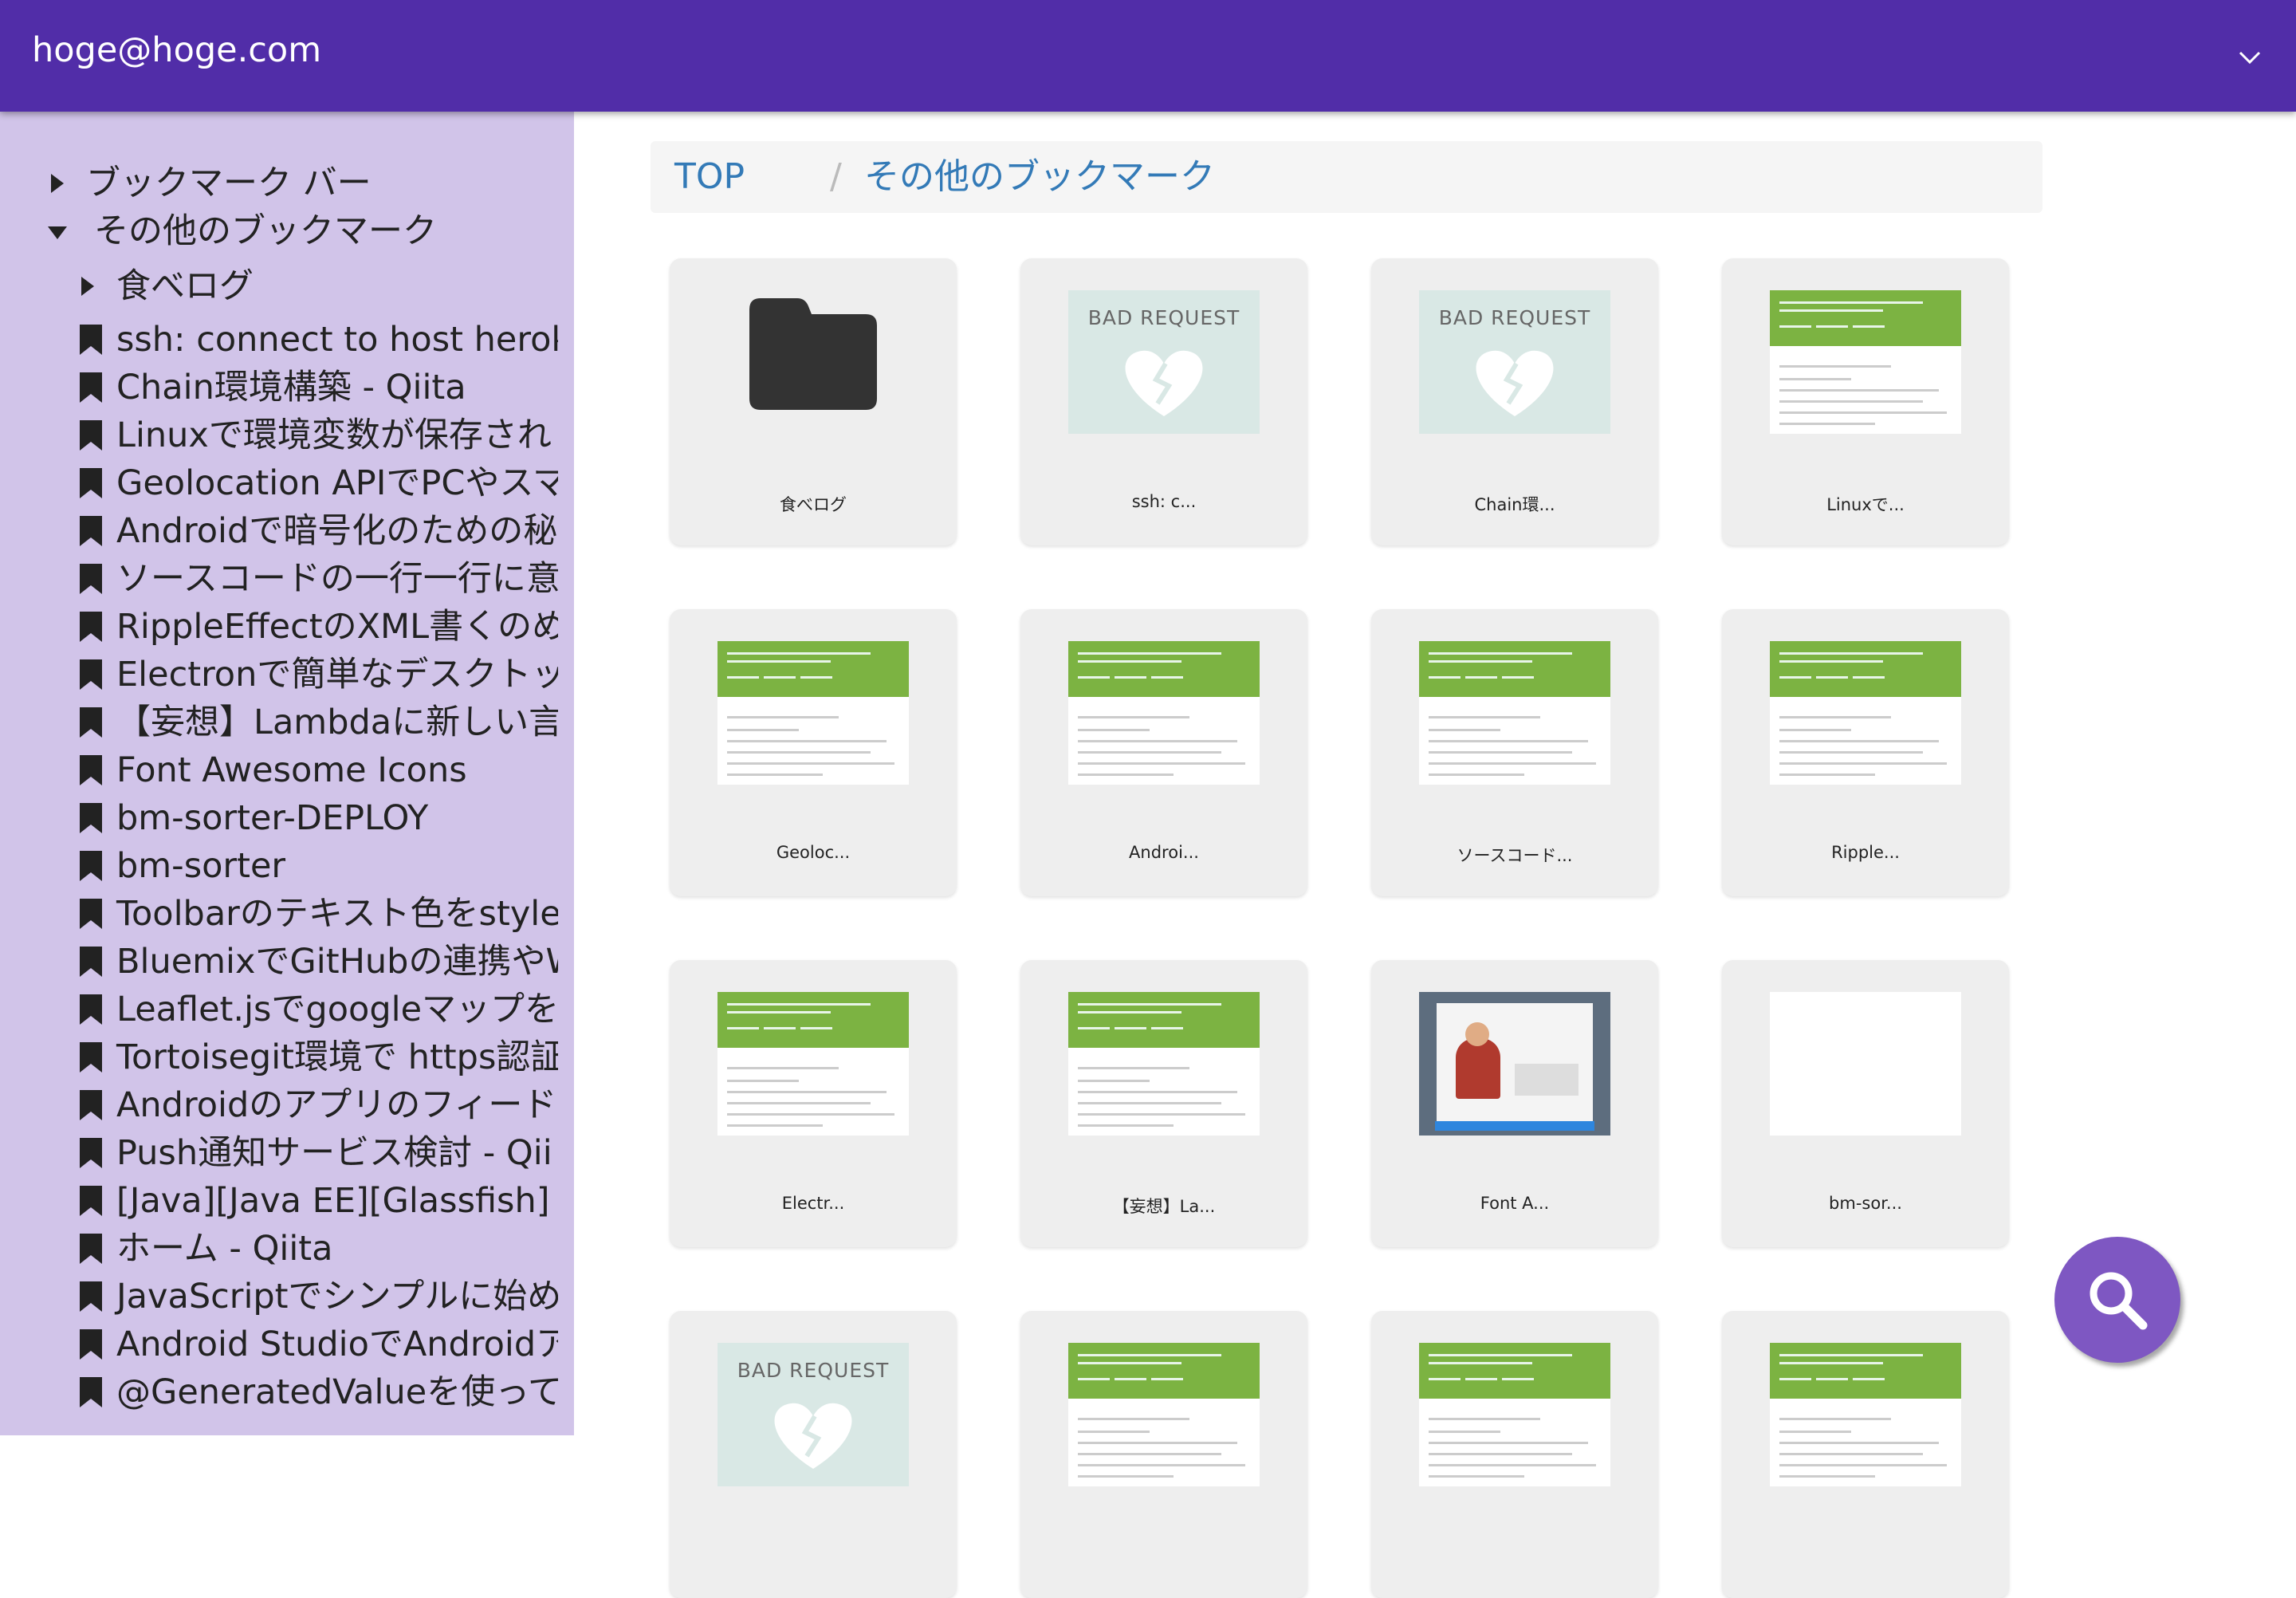 The image size is (2296, 1598). Describe the element at coordinates (318, 771) in the screenshot. I see `sidebar-bookmark-item: Font Awesome Icons` at that location.